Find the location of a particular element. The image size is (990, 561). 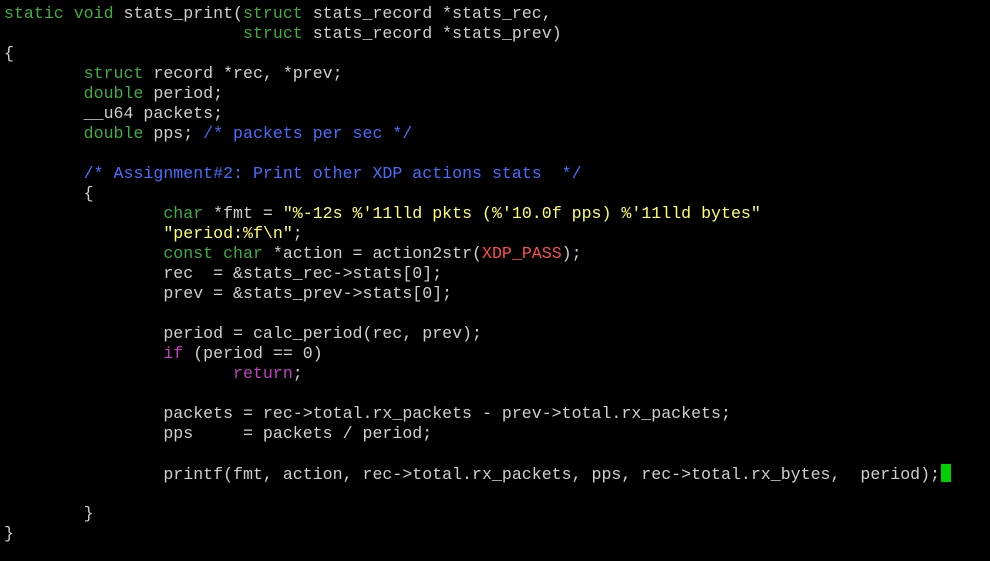

code-token-normal: (period == 0) is located at coordinates (253, 353).